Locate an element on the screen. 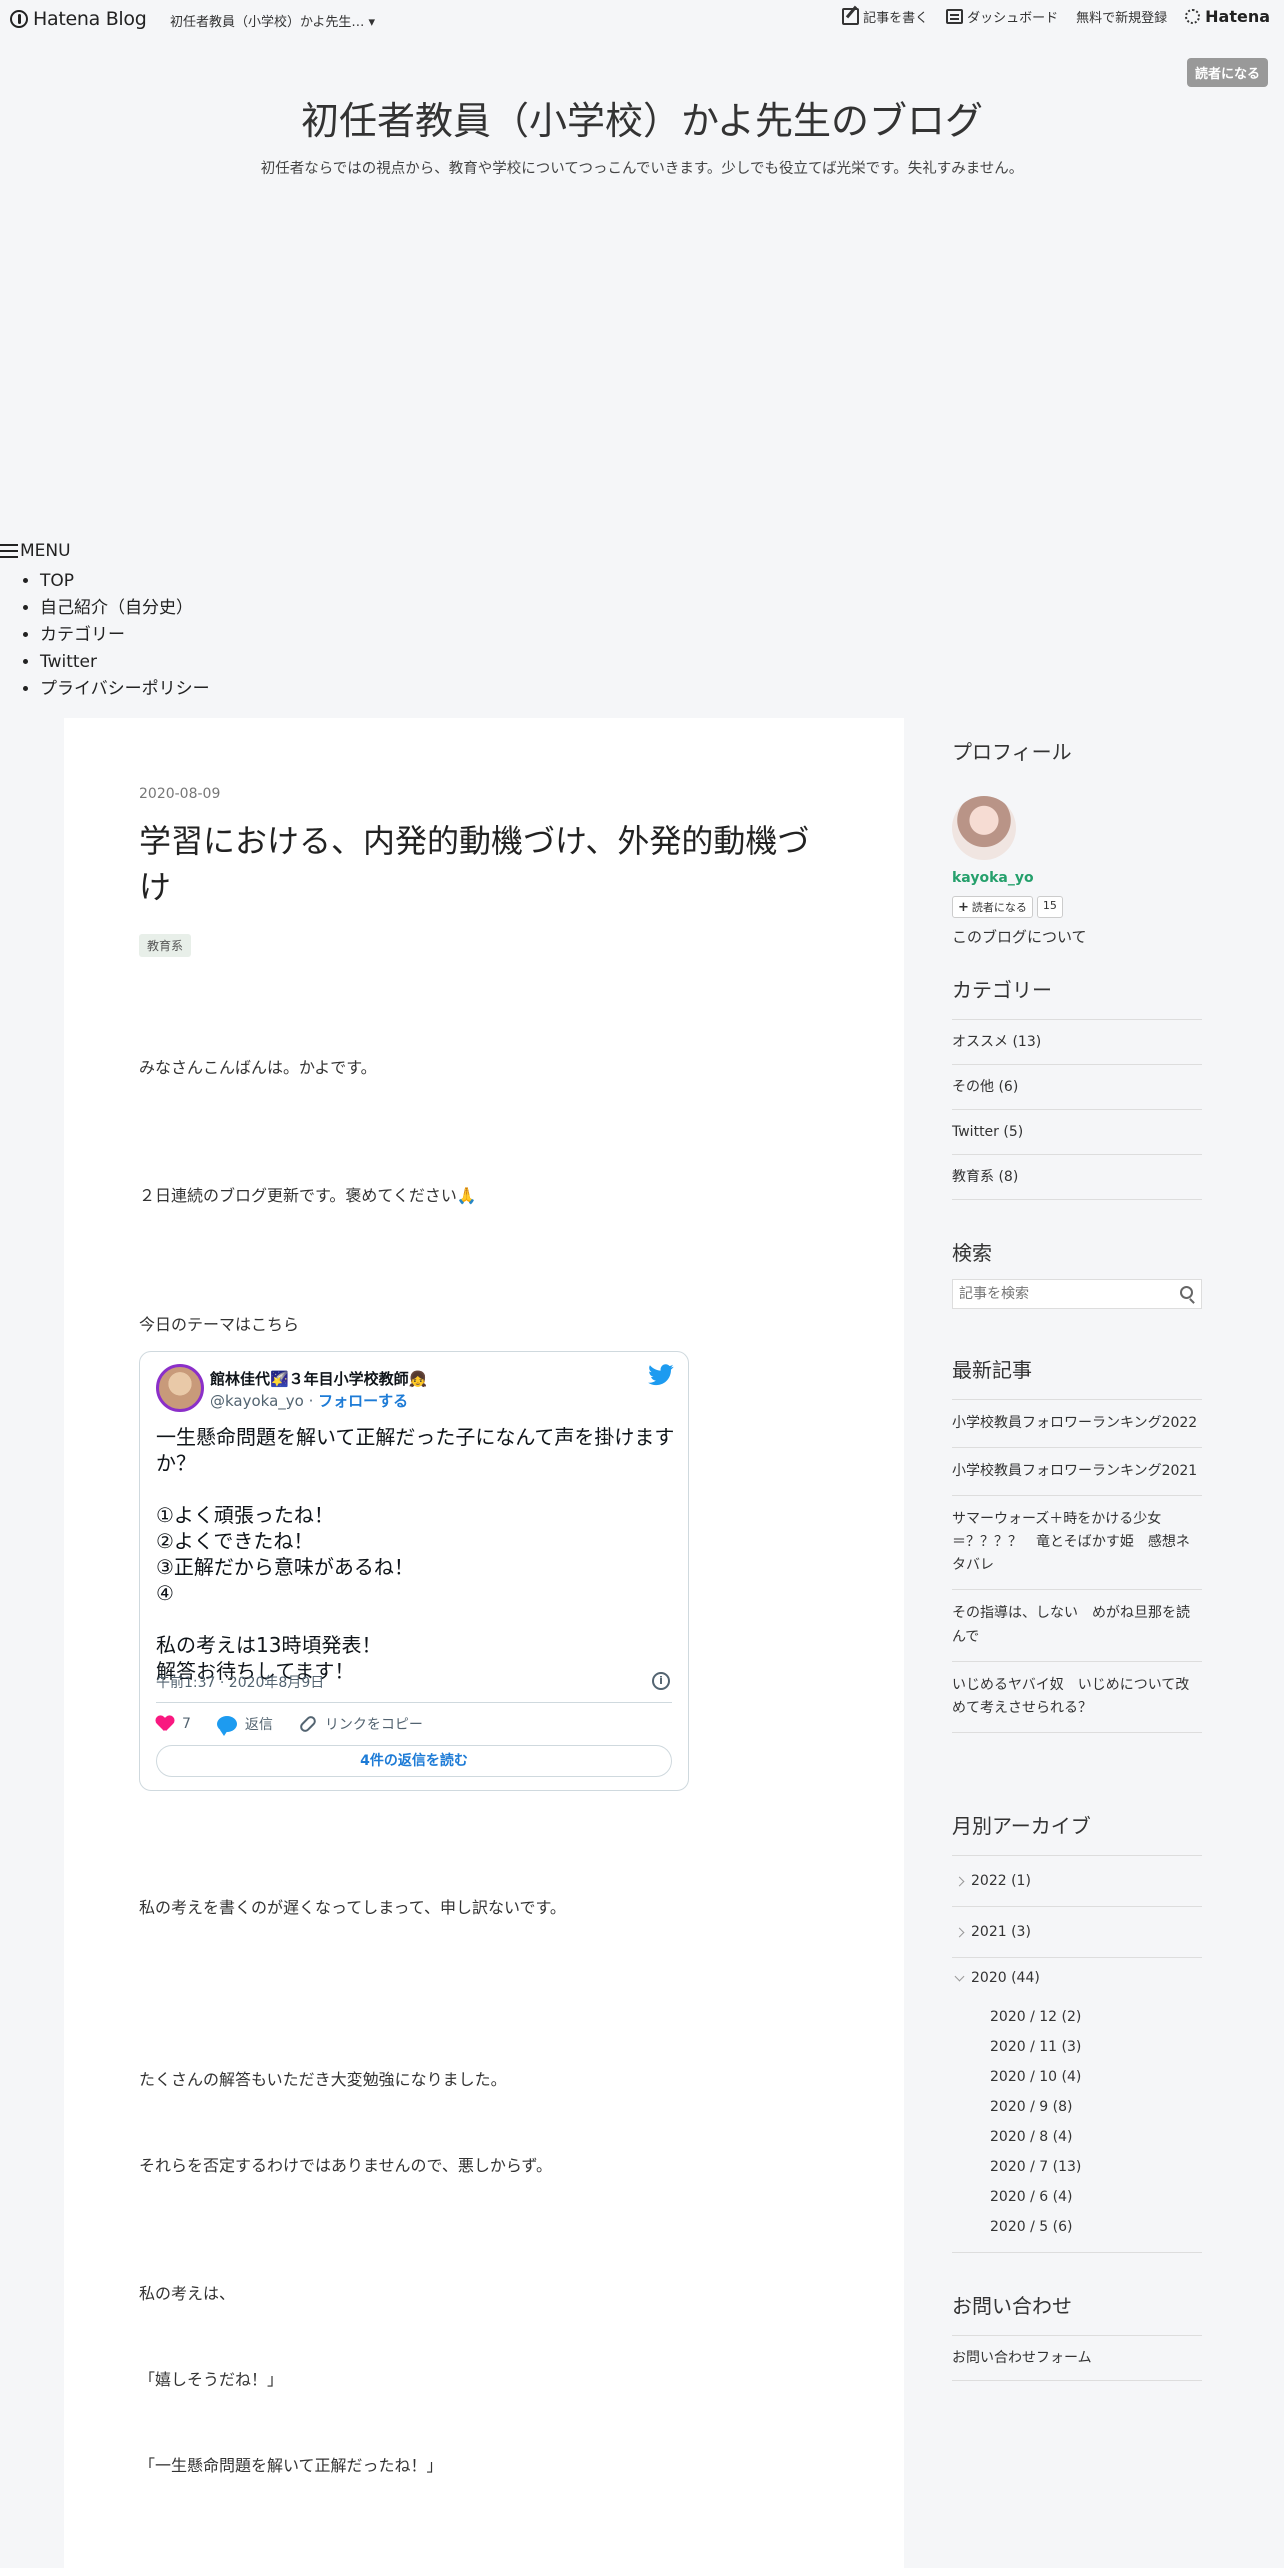 The image size is (1284, 2568). tweet-follow-link: フォローする is located at coordinates (363, 1401).